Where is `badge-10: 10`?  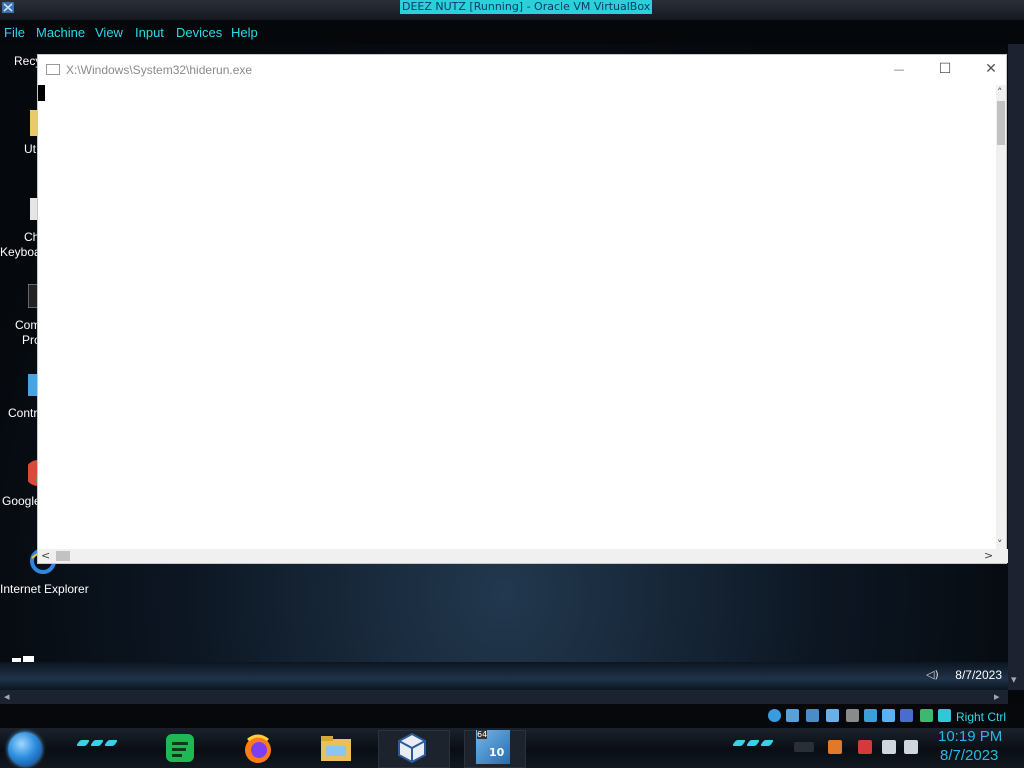 badge-10: 10 is located at coordinates (497, 752).